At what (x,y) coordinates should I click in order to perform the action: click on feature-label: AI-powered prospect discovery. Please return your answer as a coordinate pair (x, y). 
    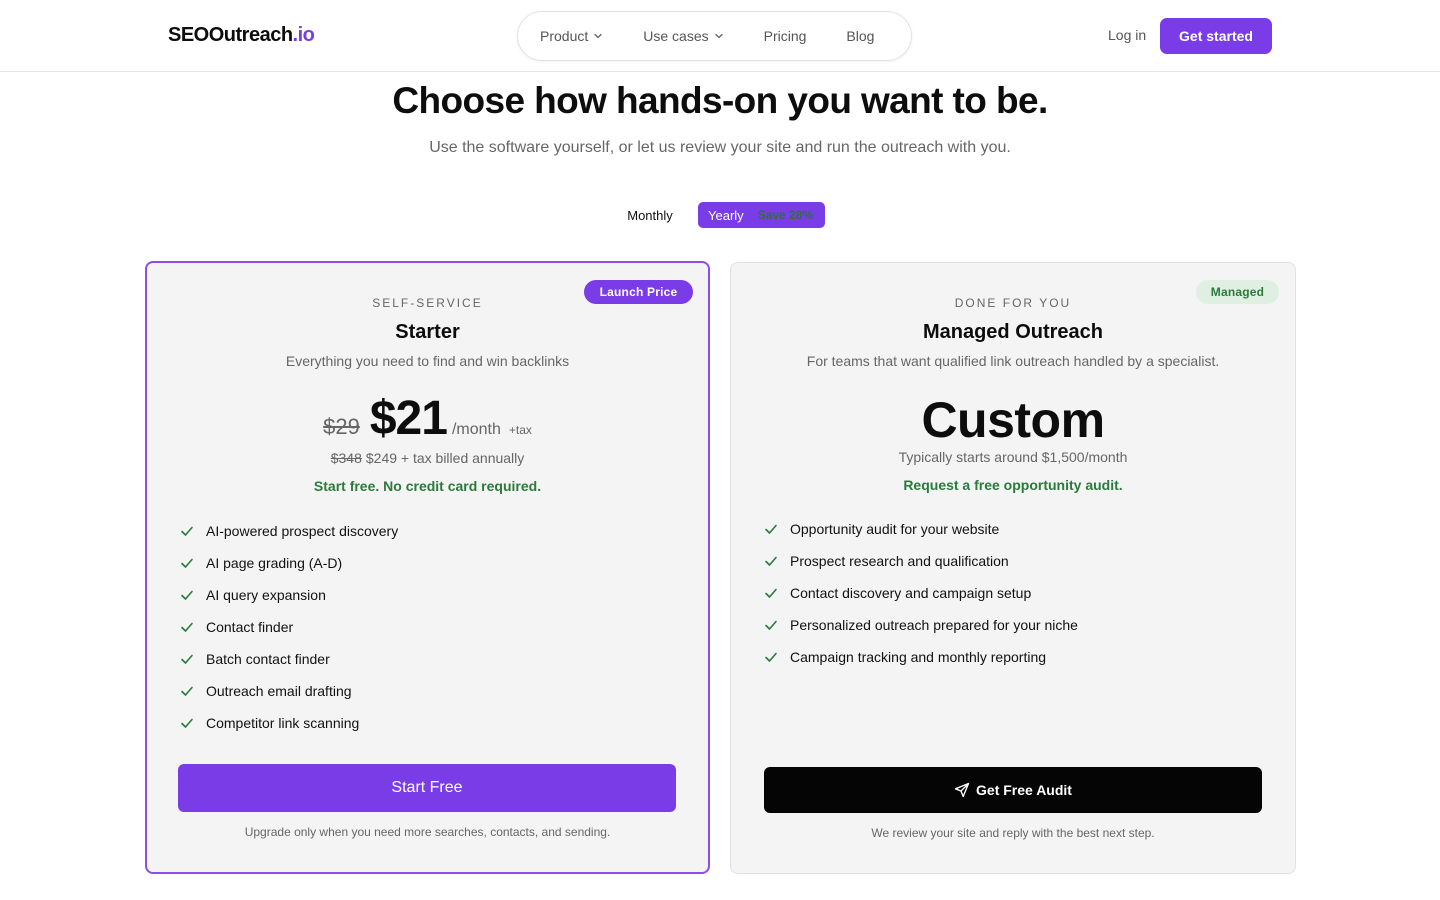
    Looking at the image, I should click on (302, 531).